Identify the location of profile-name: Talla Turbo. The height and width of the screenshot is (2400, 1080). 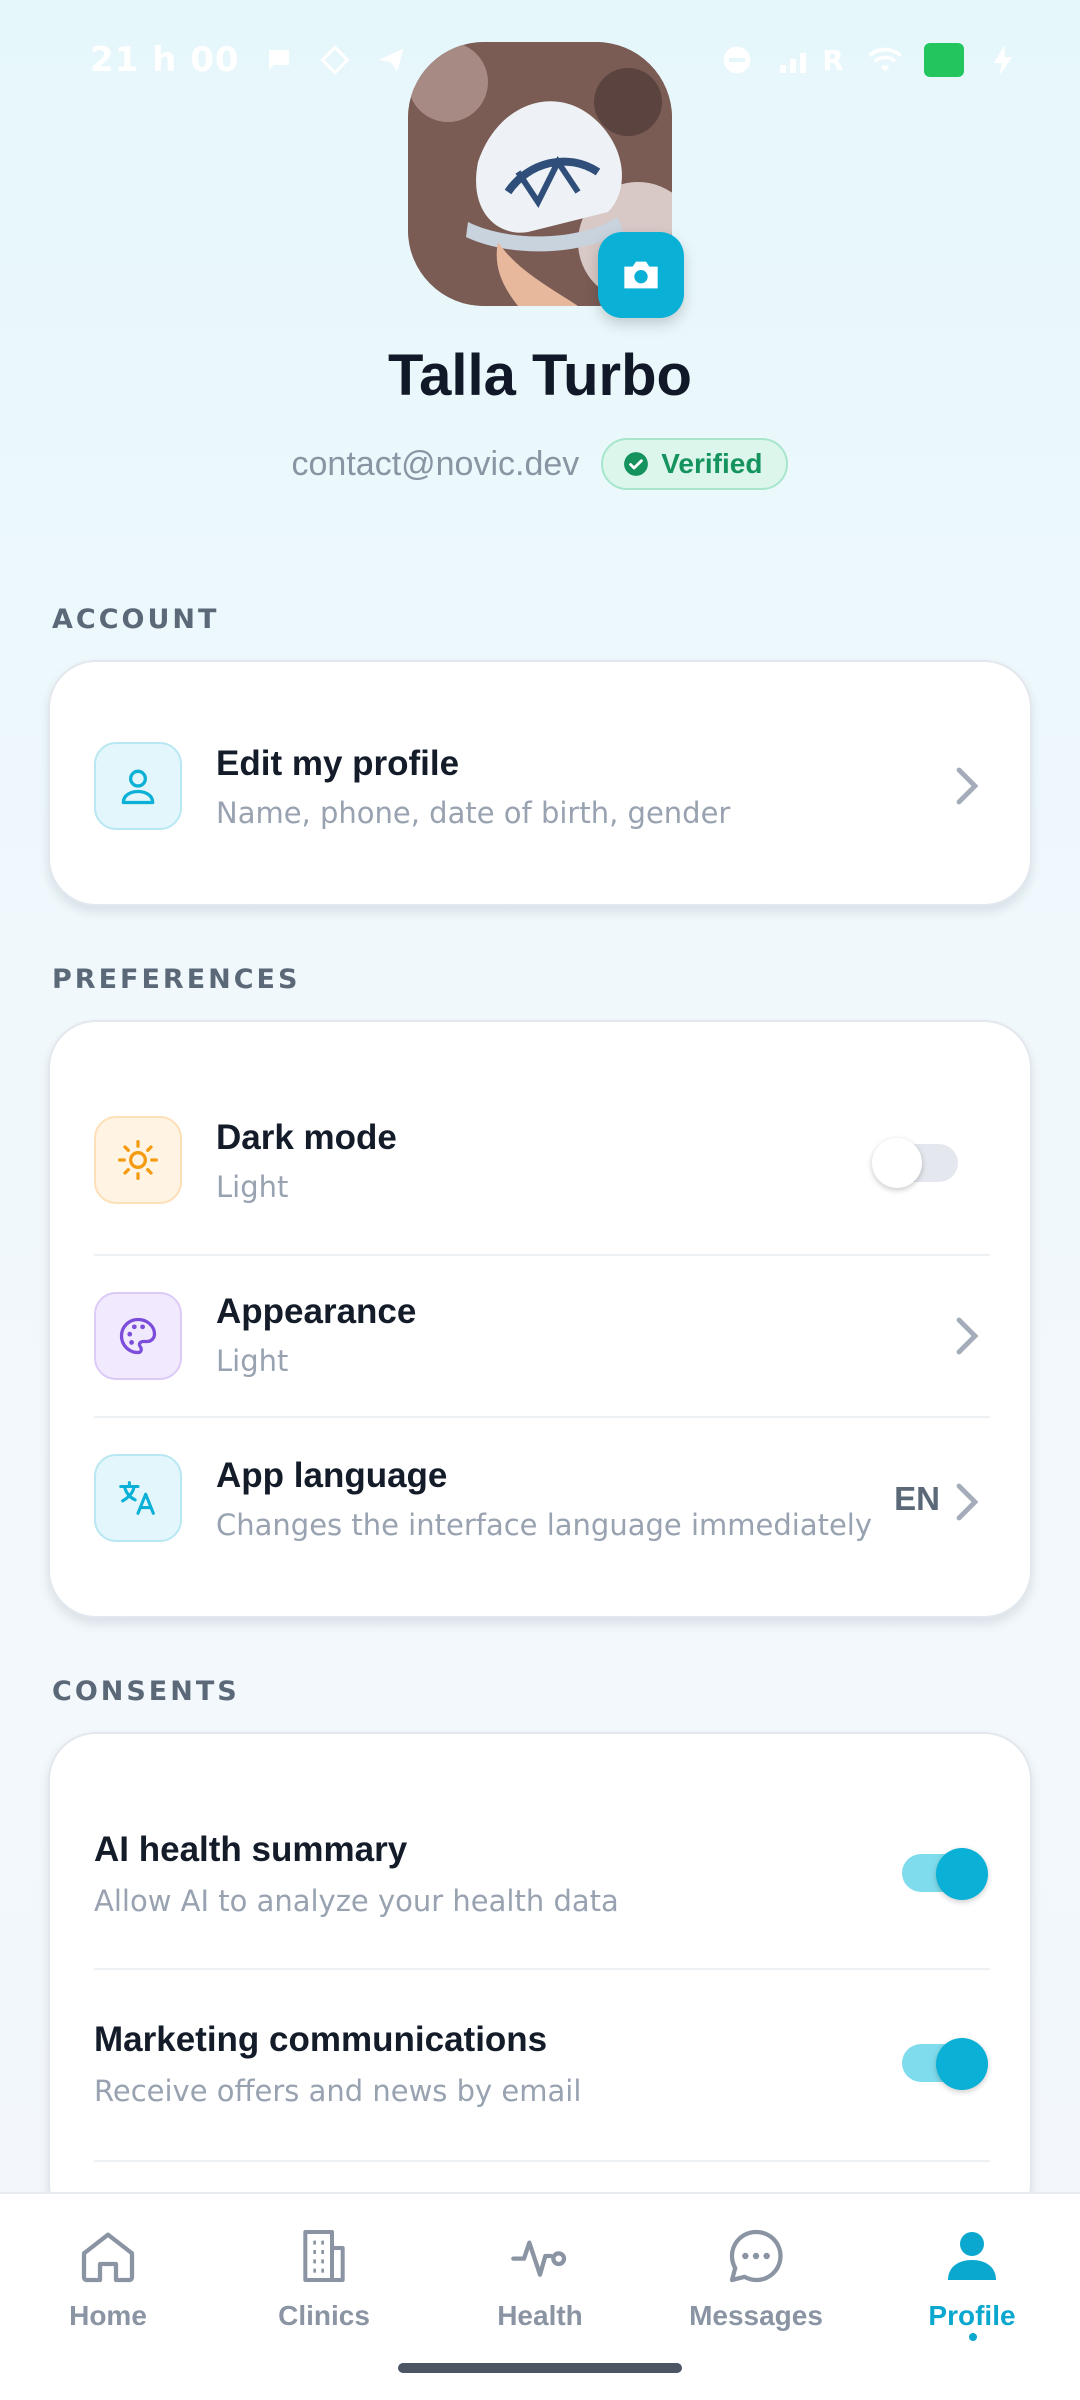
(540, 375).